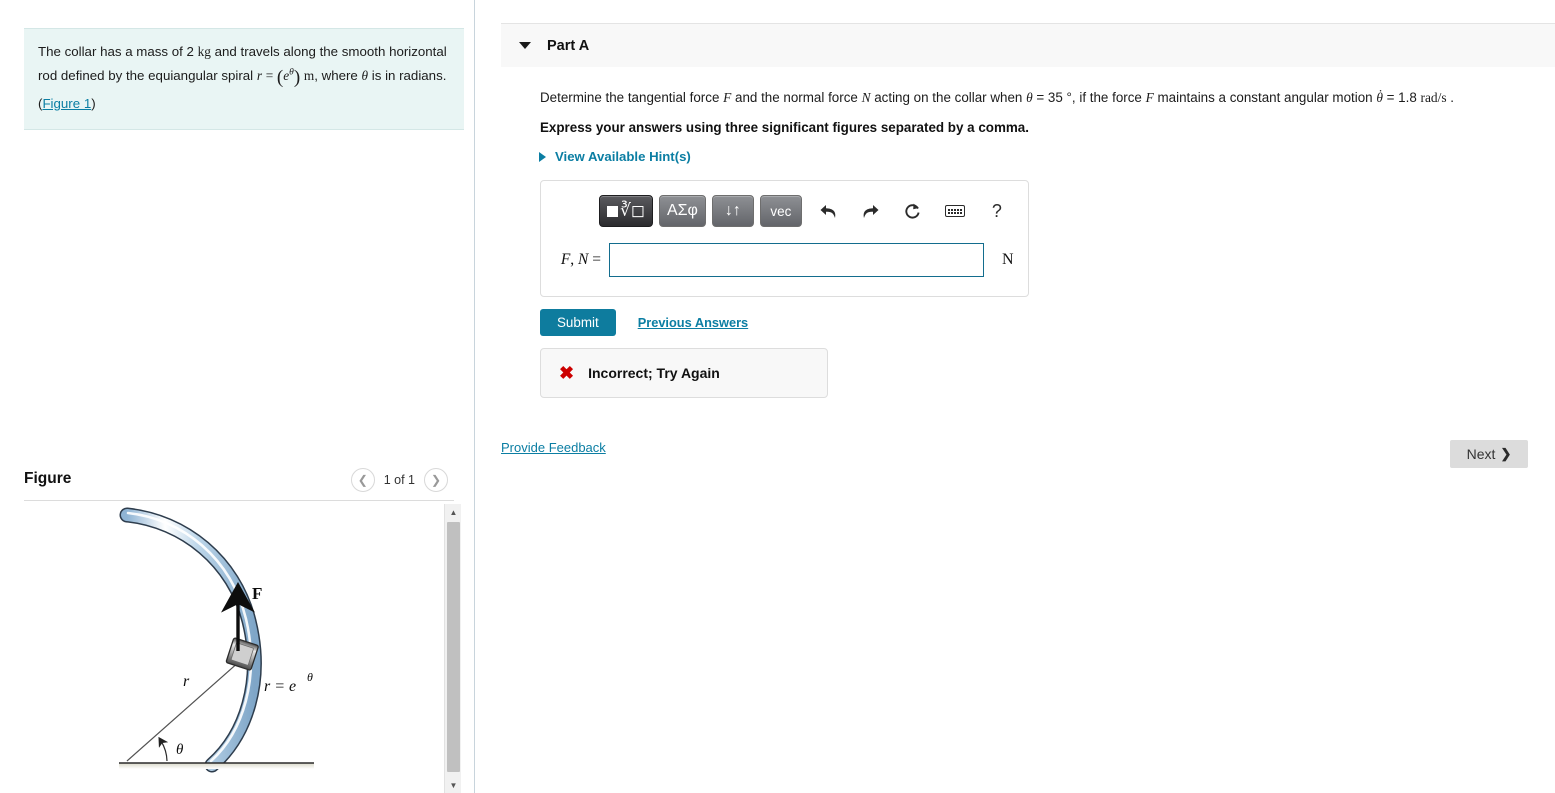  What do you see at coordinates (93, 104) in the screenshot?
I see `problem-text-5: )` at bounding box center [93, 104].